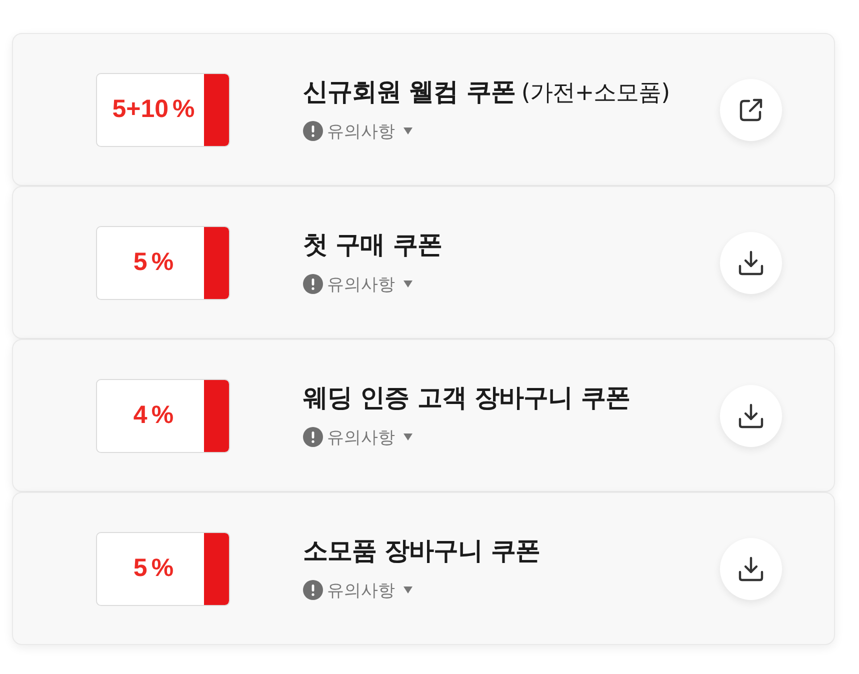 The image size is (859, 674). I want to click on coupon-title: 첫 구매 쿠폰, so click(373, 244).